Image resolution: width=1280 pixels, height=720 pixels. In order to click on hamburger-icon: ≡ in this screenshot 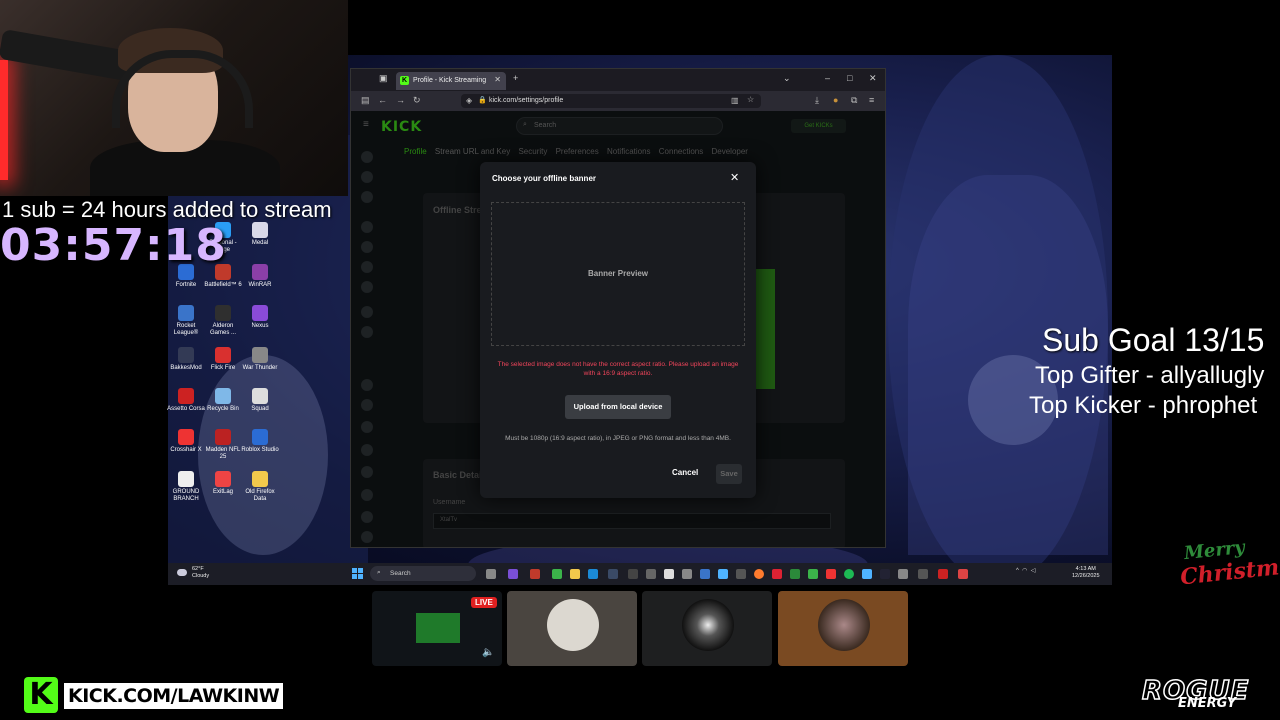, I will do `click(366, 124)`.